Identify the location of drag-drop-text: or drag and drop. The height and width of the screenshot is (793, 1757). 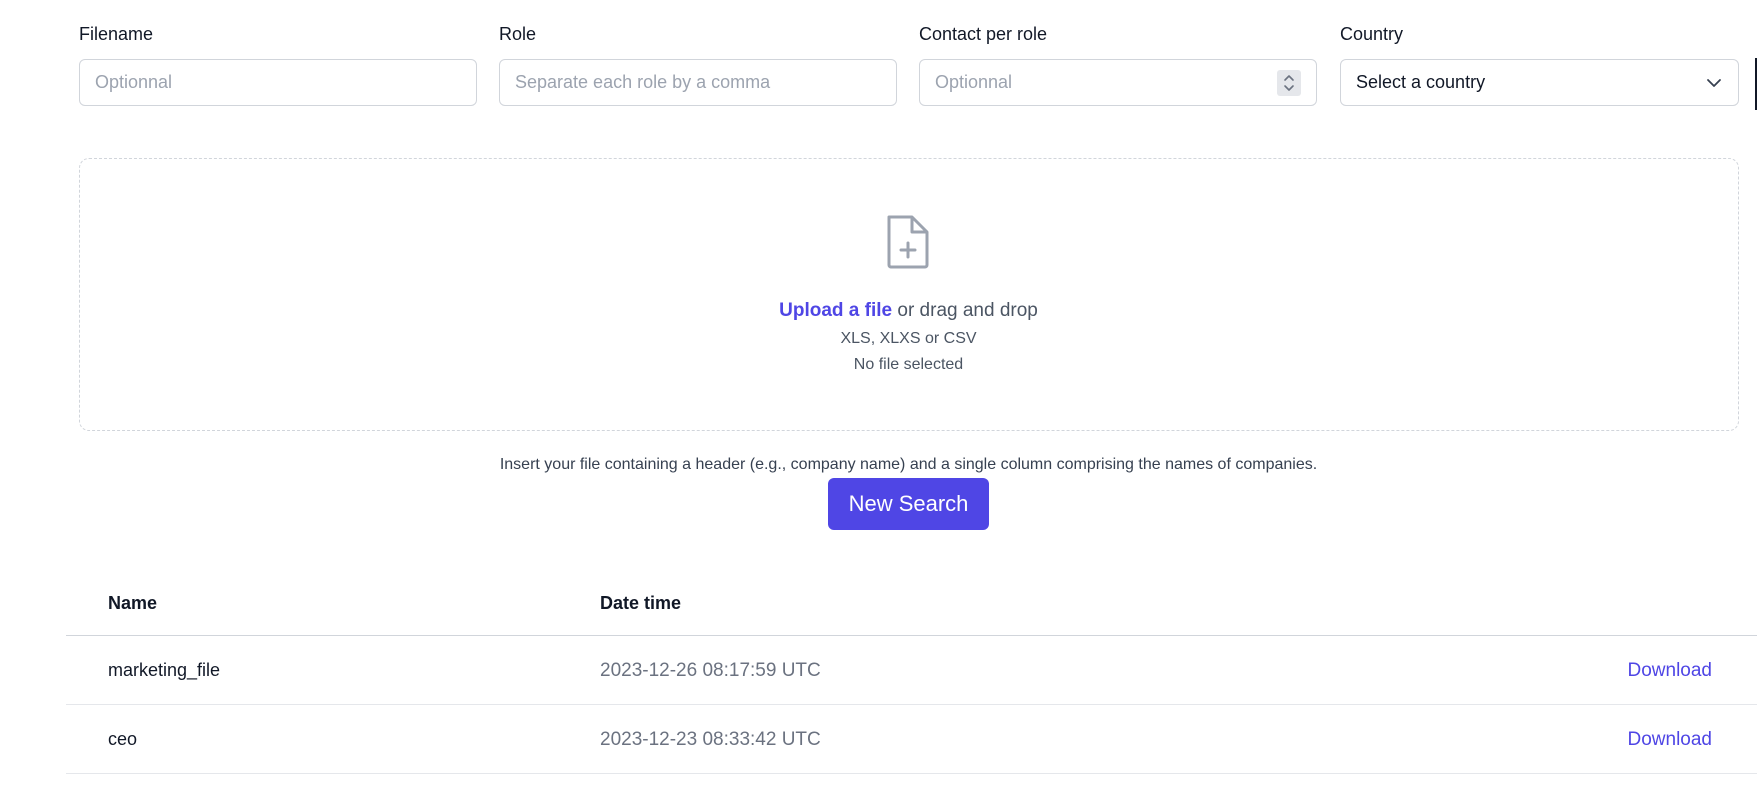
(965, 310).